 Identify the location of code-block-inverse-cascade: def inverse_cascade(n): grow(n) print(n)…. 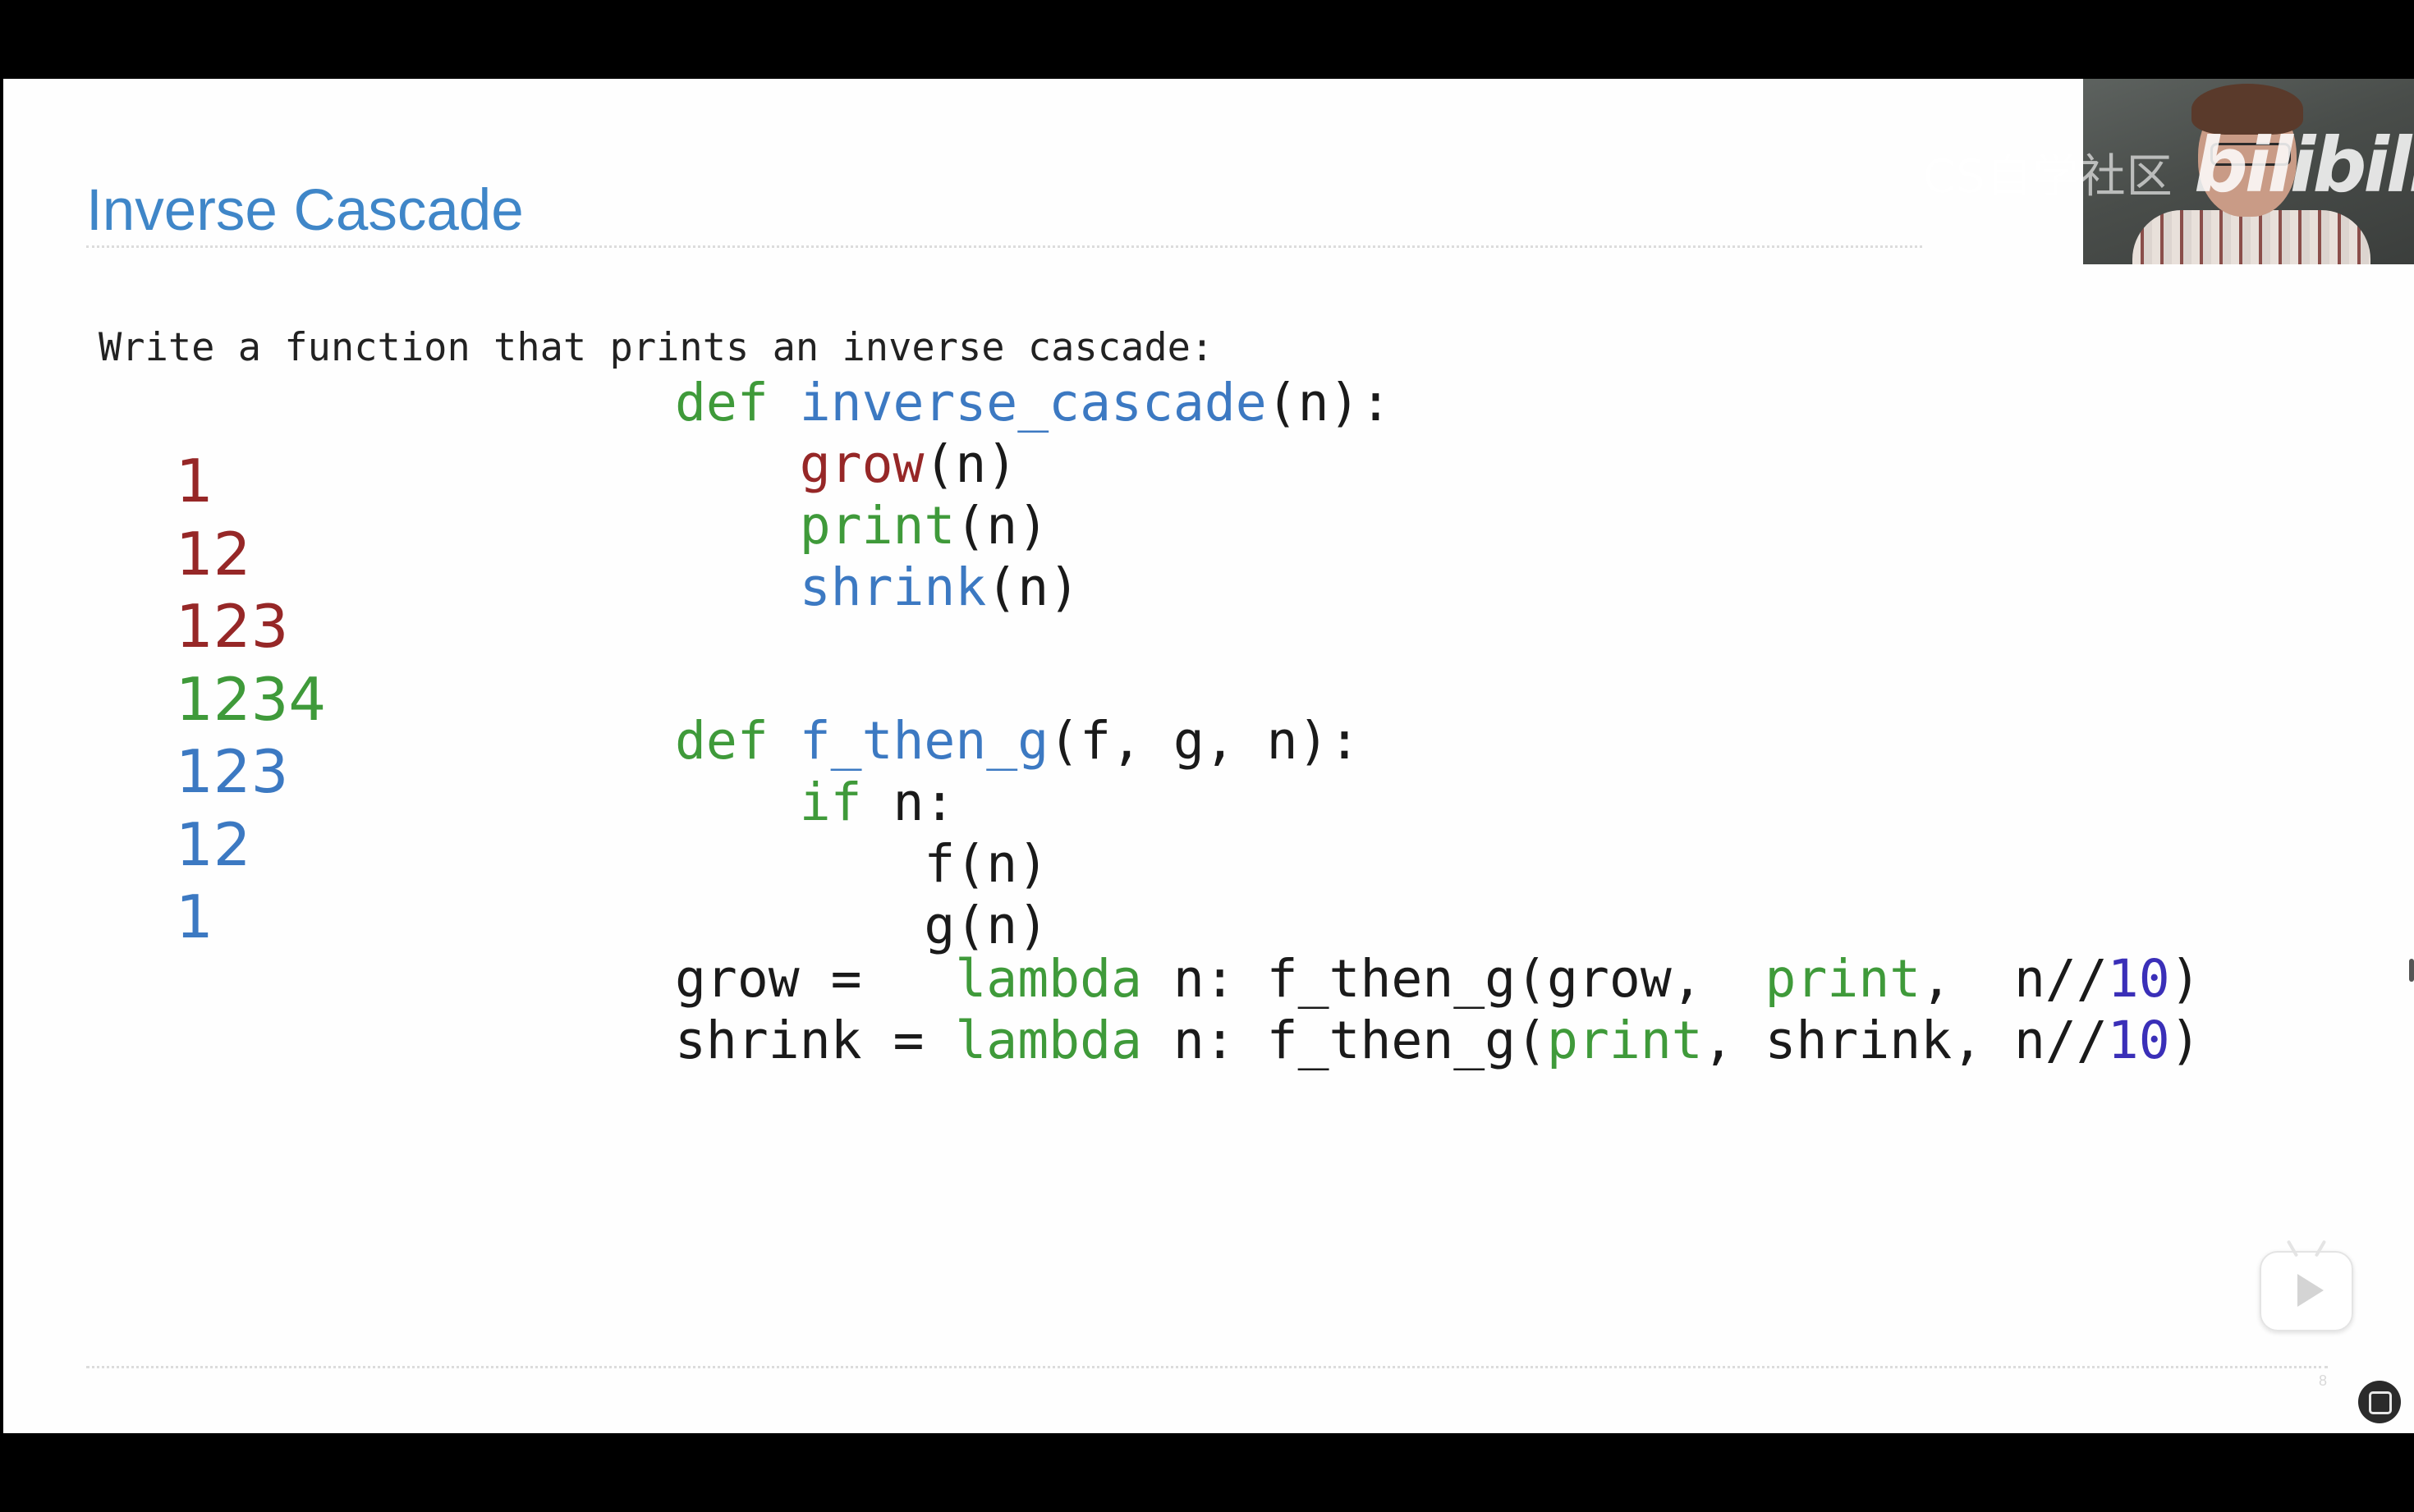
(1033, 495).